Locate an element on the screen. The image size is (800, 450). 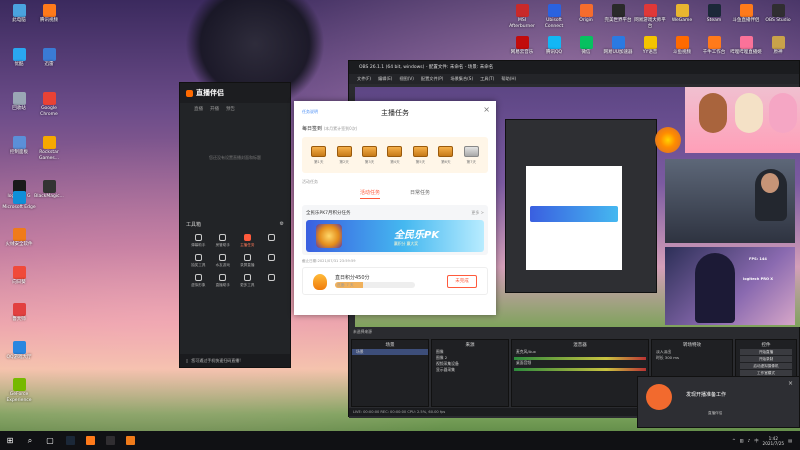
obs-control-button: 开始直播 is located at coordinates (766, 352).